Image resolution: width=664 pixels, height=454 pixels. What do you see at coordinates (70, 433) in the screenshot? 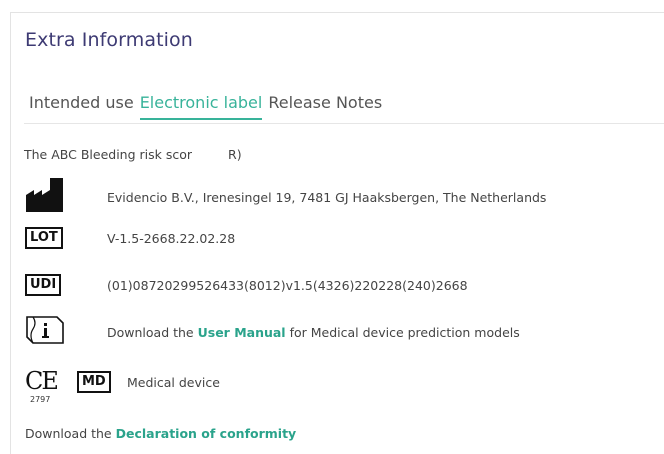
I see `declaration-prefix: Download the` at bounding box center [70, 433].